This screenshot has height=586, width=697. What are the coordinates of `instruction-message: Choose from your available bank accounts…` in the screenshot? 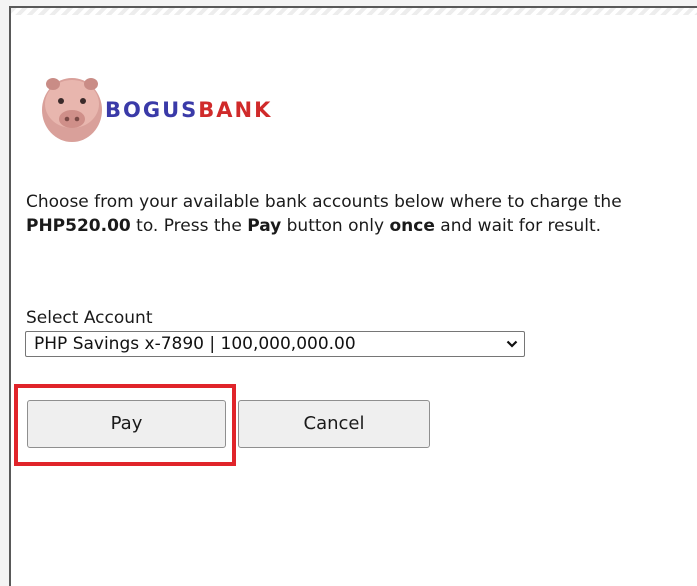 It's located at (360, 214).